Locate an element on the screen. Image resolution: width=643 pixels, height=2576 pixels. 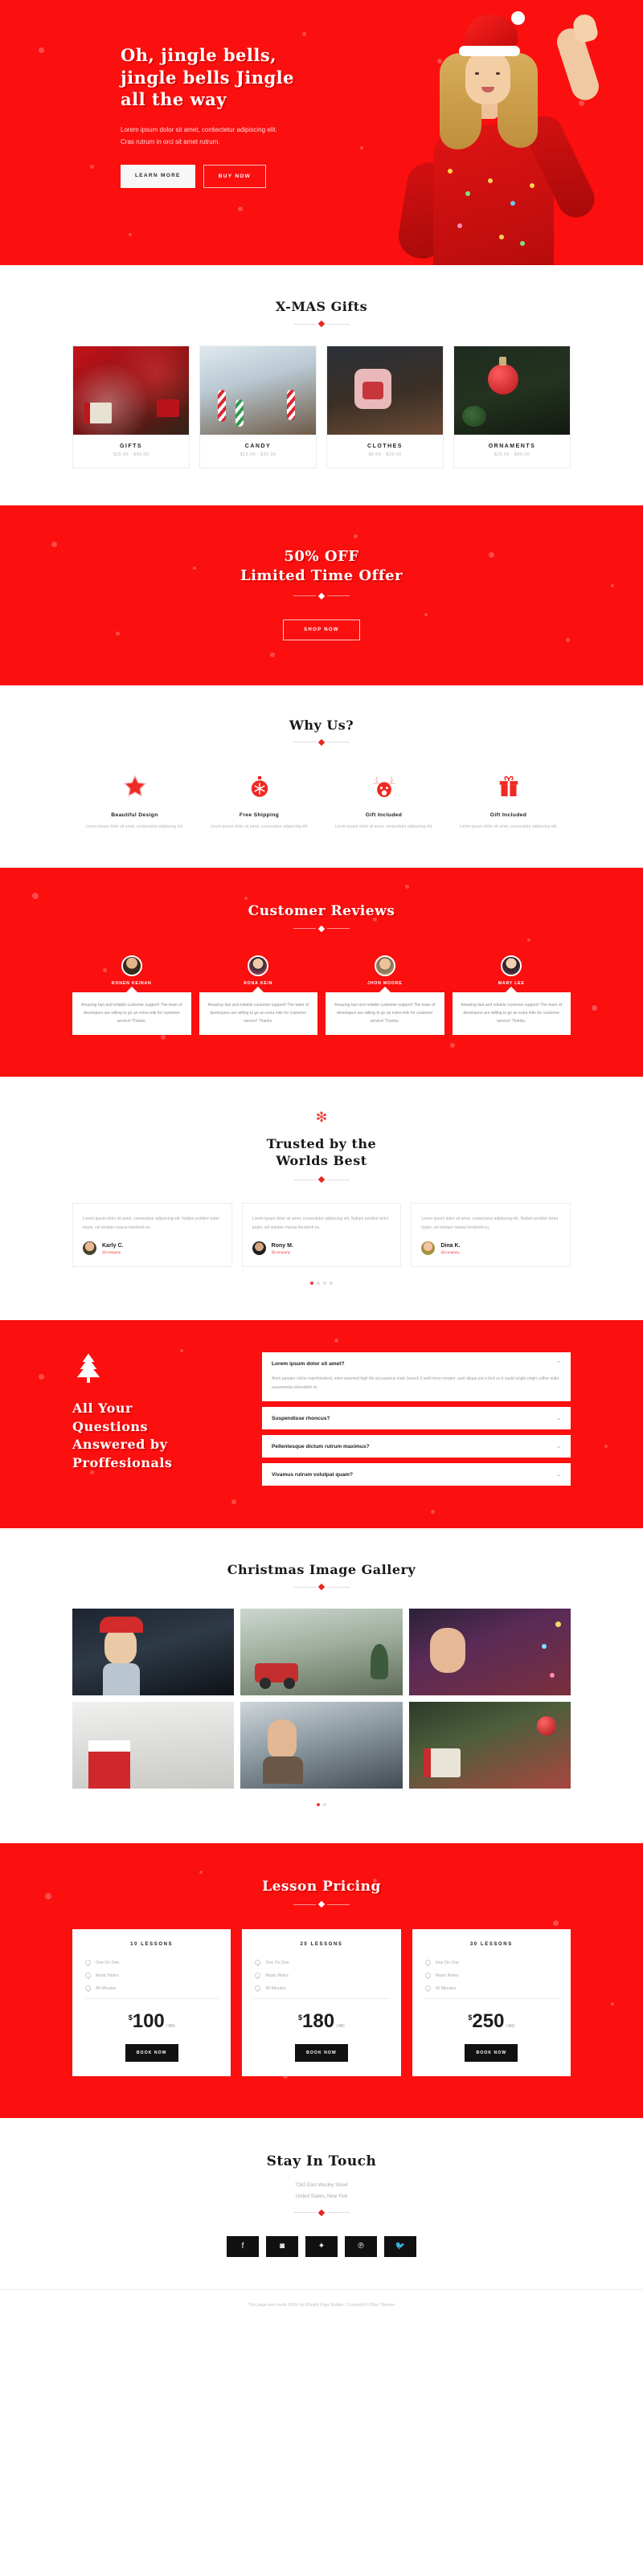
shop-now-button: SHOP NOW is located at coordinates (321, 629).